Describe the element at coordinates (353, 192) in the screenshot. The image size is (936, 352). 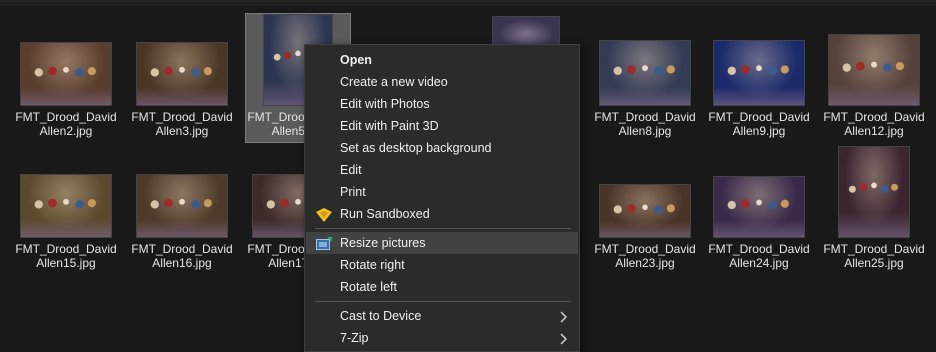
I see `menu-item-label: Print` at that location.